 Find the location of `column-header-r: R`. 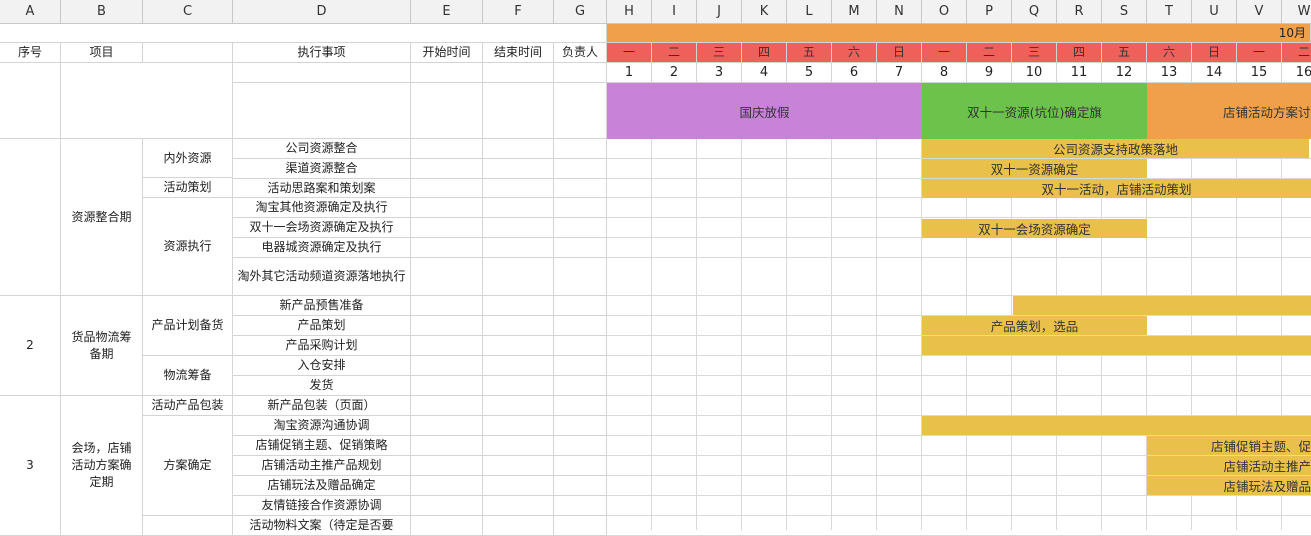

column-header-r: R is located at coordinates (1079, 12).